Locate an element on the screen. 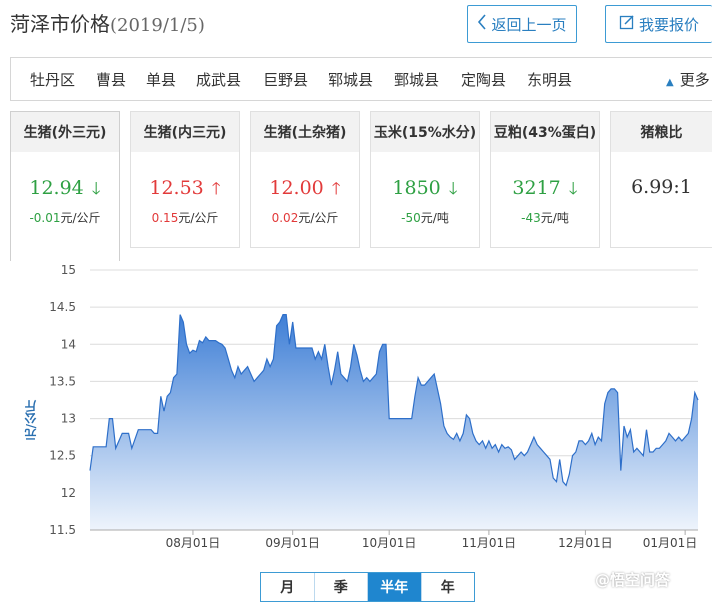  card-value: 3217 🡓 is located at coordinates (545, 190).